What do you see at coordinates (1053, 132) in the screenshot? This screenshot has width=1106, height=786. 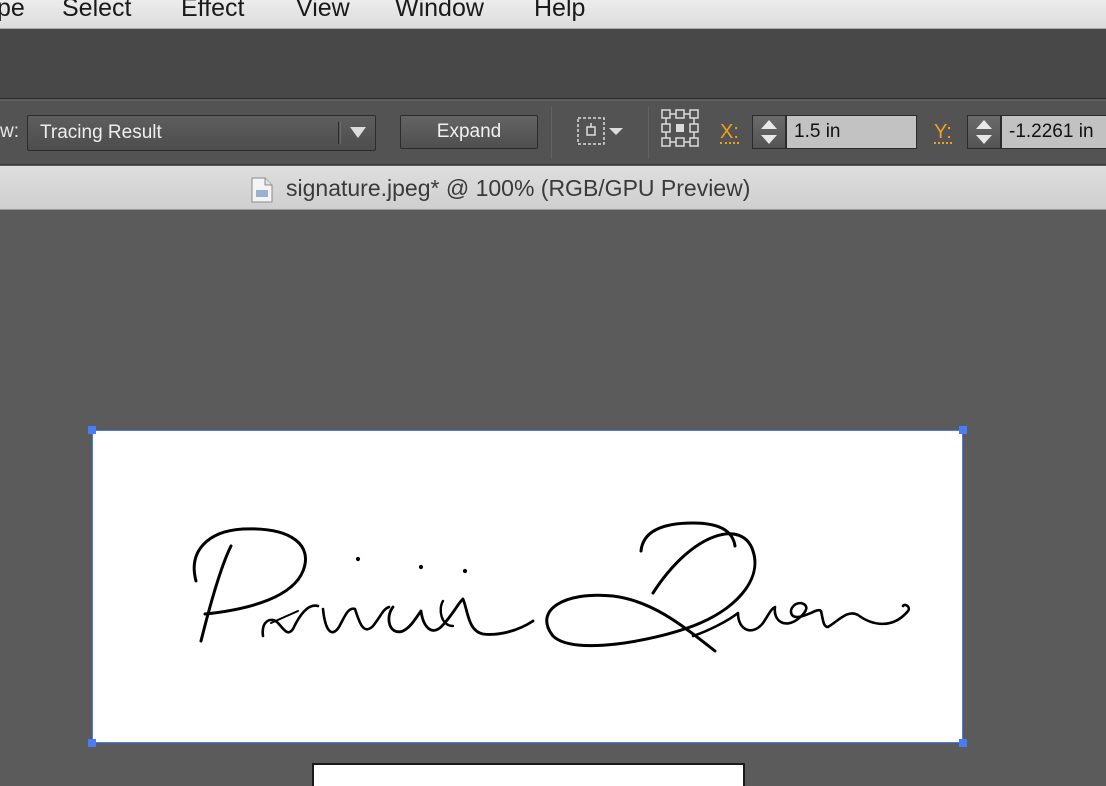 I see `y-input: -1.2261 in` at bounding box center [1053, 132].